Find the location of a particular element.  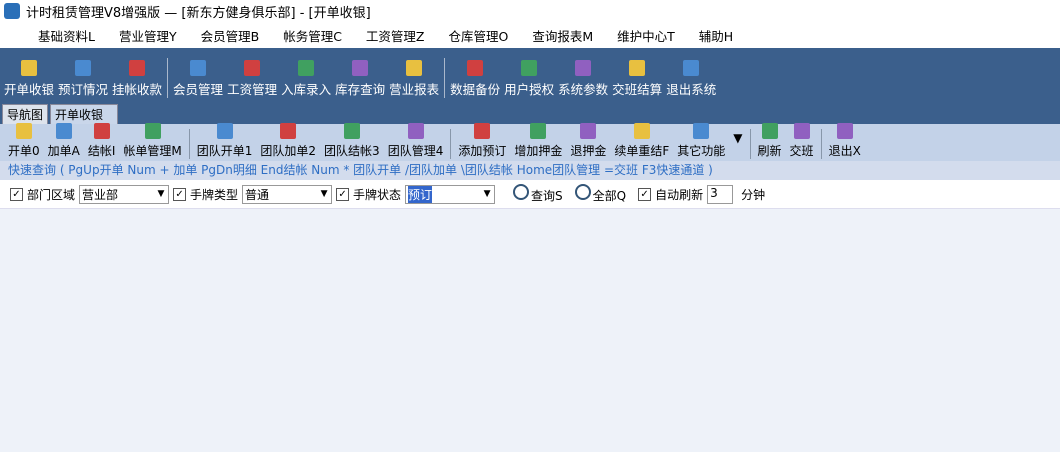

dept-select: 营业部 ▼ is located at coordinates (124, 194).